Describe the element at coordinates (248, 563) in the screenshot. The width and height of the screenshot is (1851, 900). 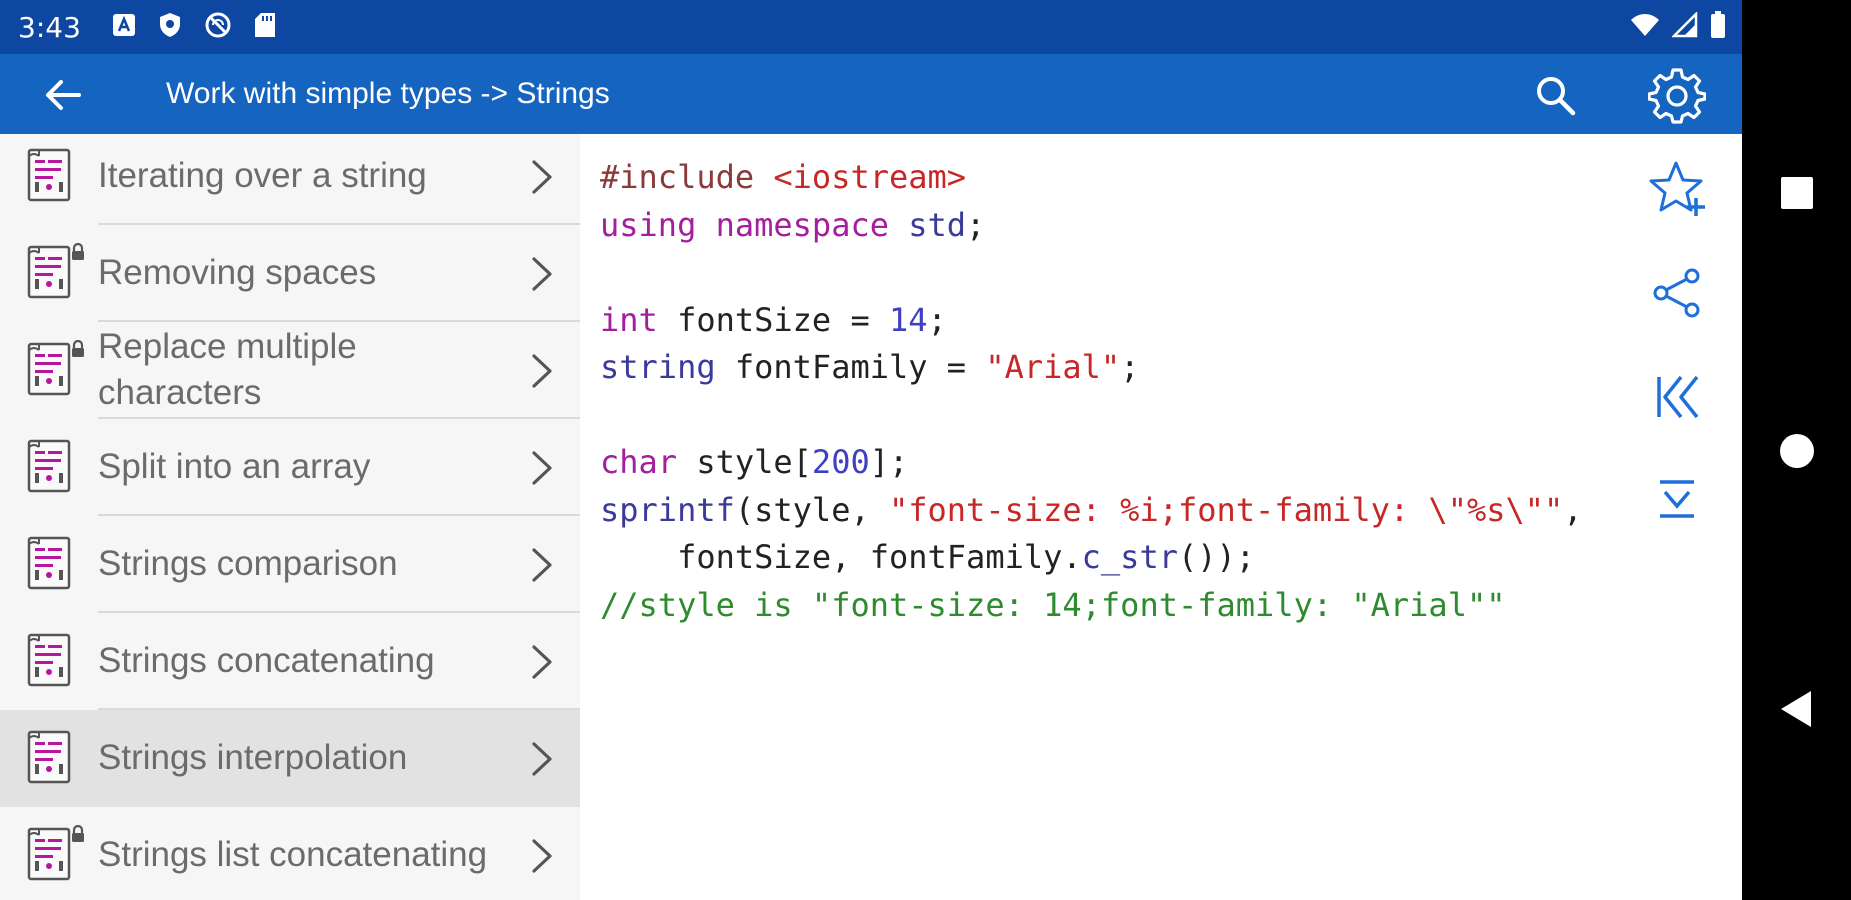
I see `topic-label: Strings comparison` at that location.